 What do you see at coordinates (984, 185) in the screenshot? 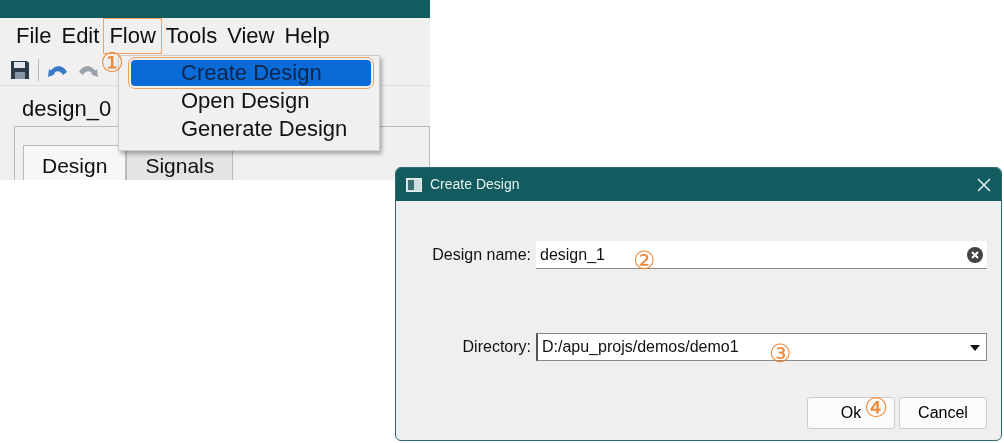
I see `close-icon` at bounding box center [984, 185].